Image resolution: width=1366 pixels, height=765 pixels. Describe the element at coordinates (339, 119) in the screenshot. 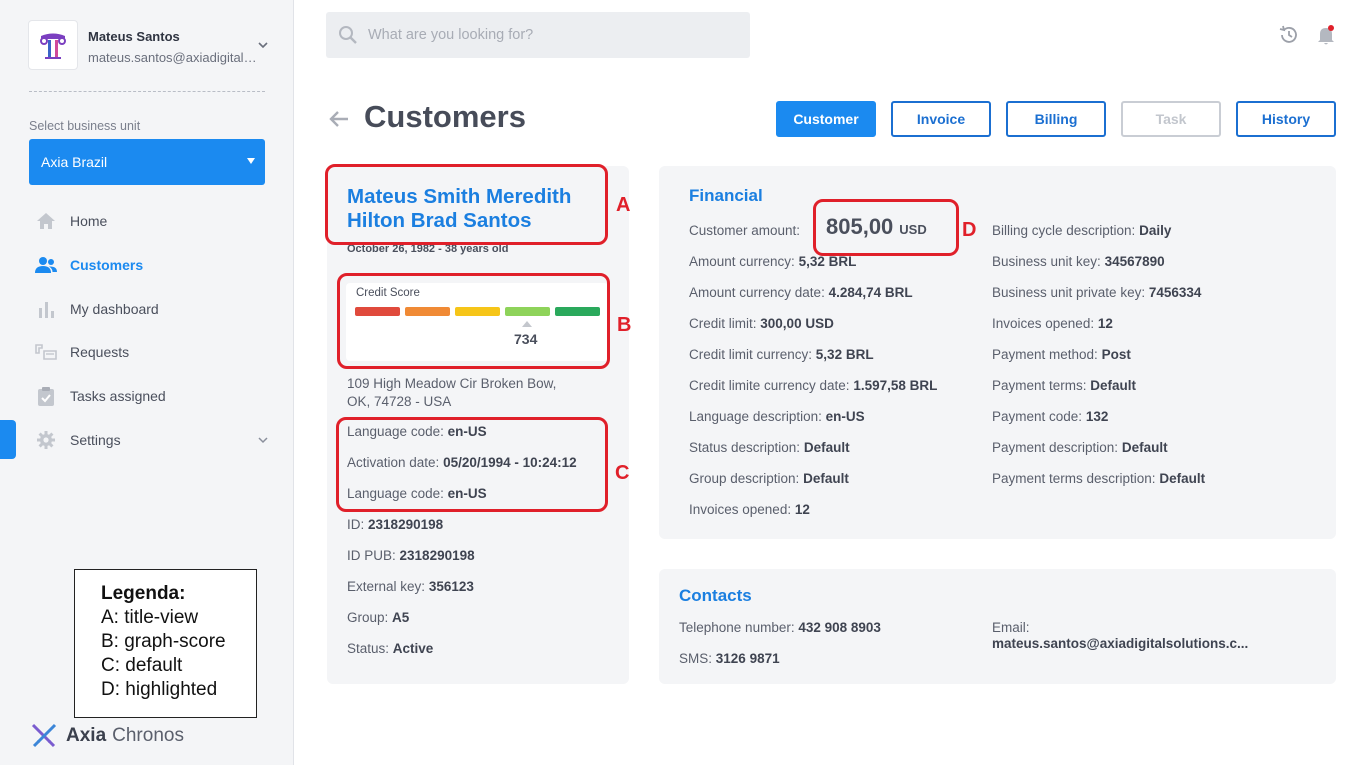

I see `back-arrow-icon` at that location.